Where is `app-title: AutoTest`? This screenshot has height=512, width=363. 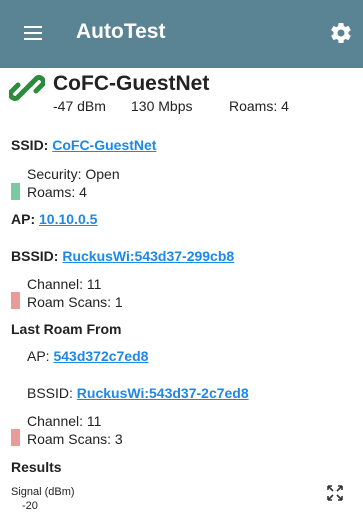
app-title: AutoTest is located at coordinates (121, 31).